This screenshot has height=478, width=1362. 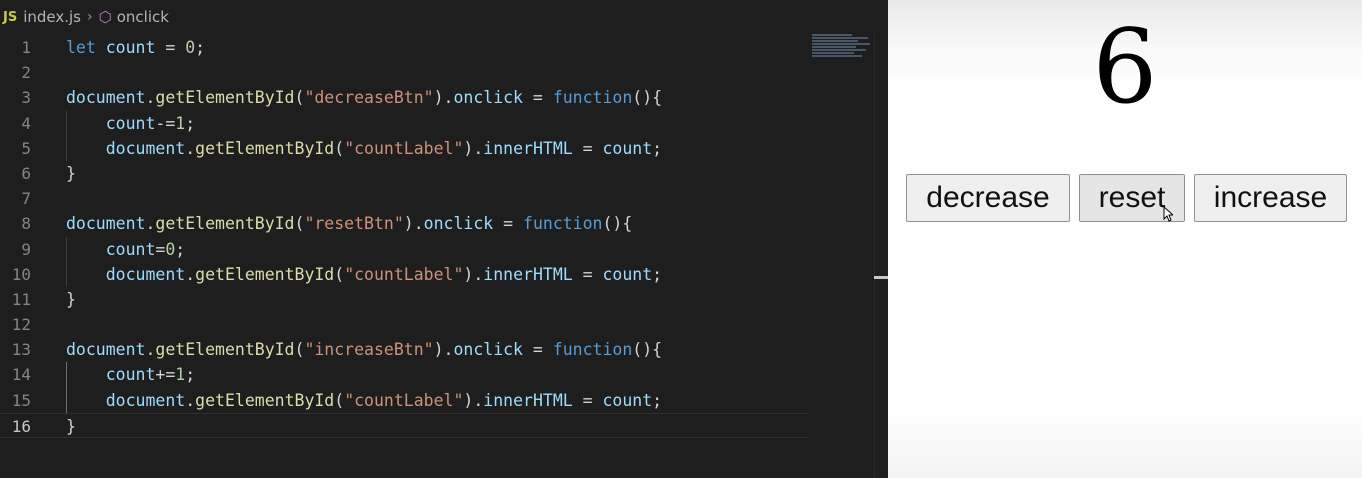 I want to click on code-line: 11}, so click(x=405, y=299).